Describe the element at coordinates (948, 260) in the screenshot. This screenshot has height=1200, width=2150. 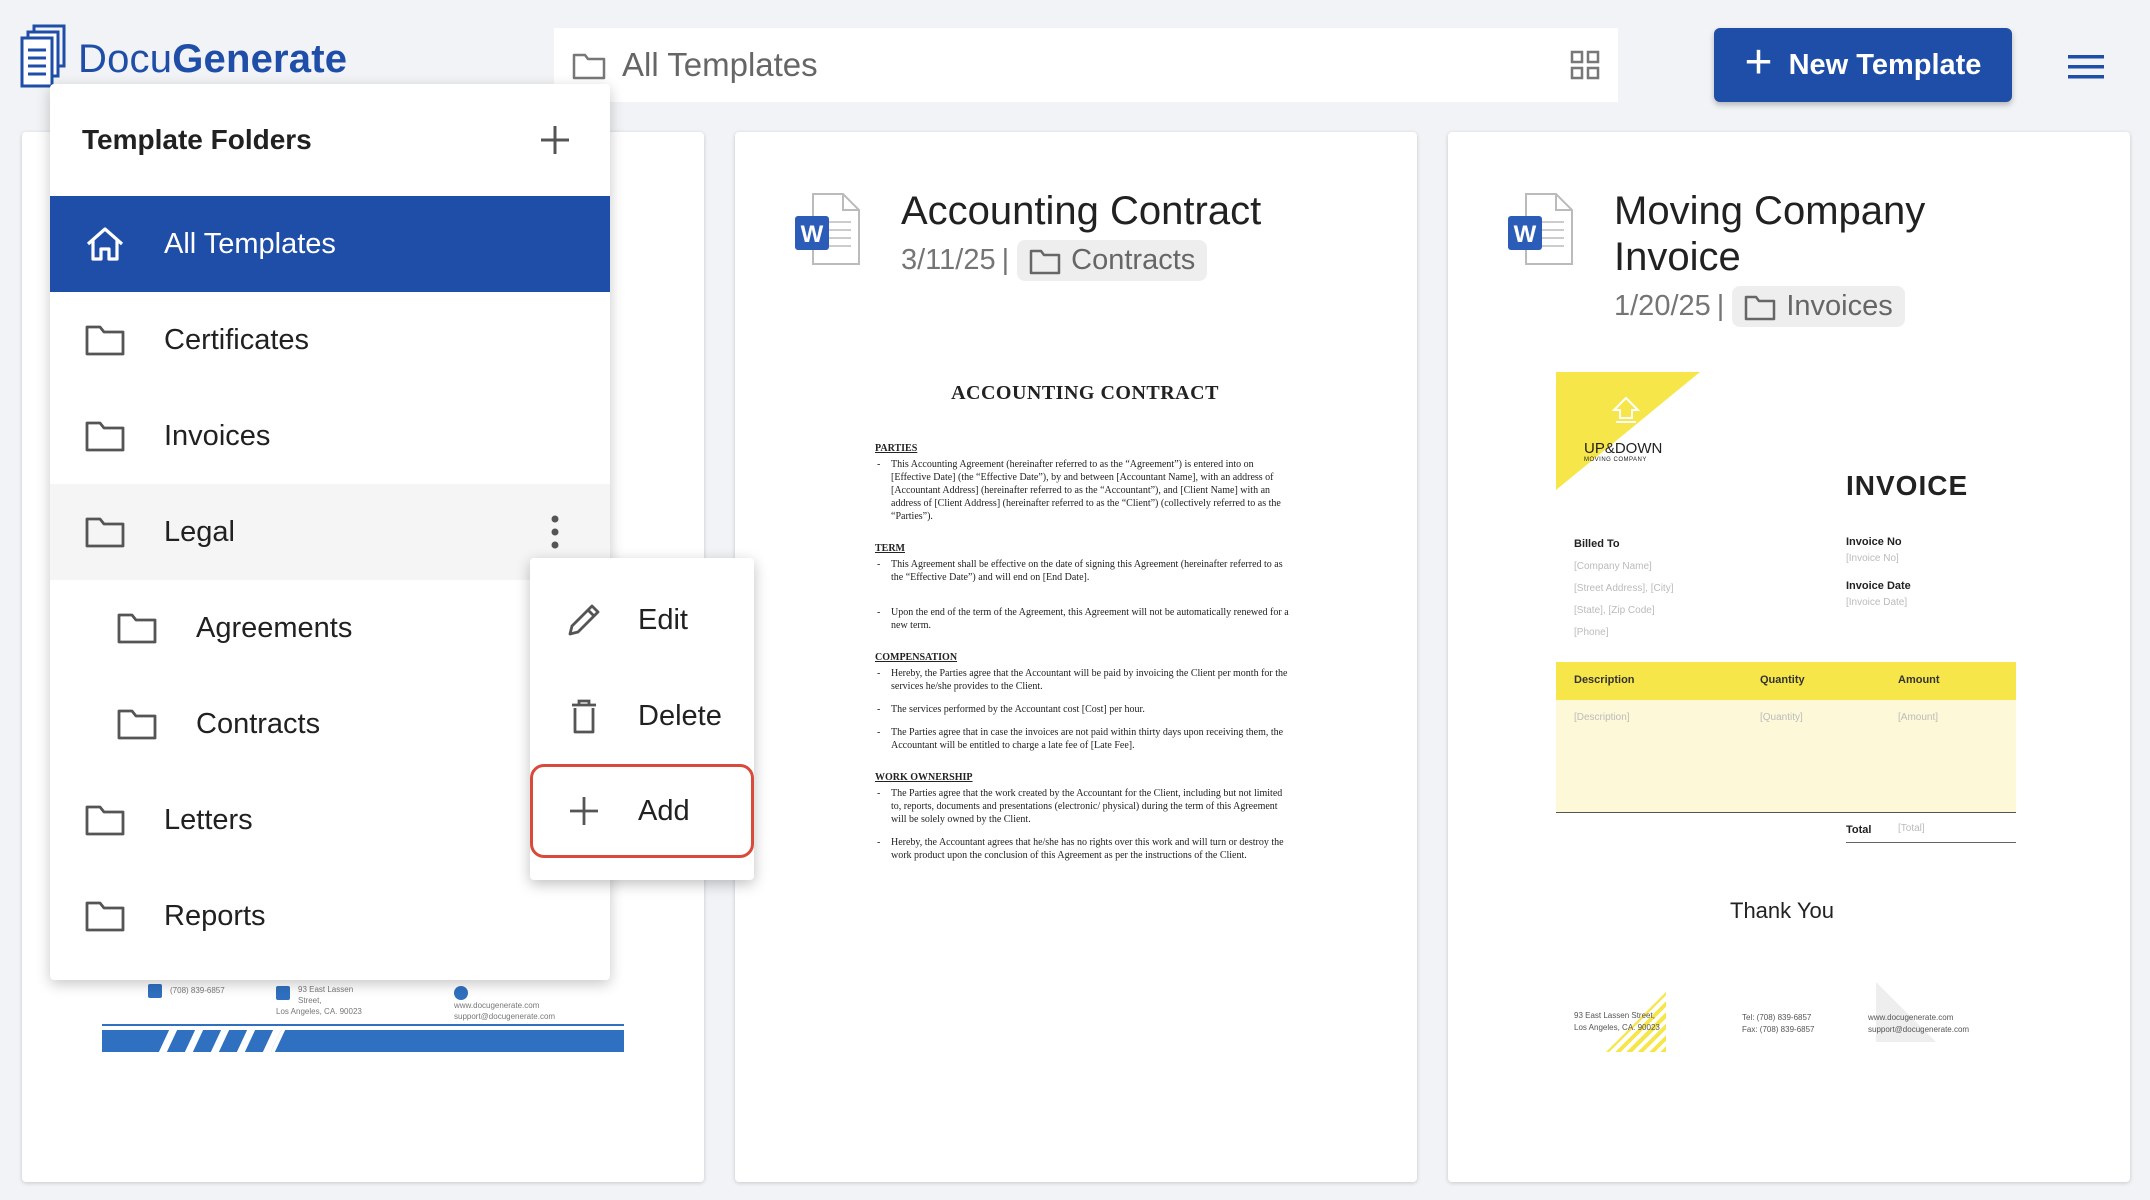
I see `template-date: 3/11/25` at that location.